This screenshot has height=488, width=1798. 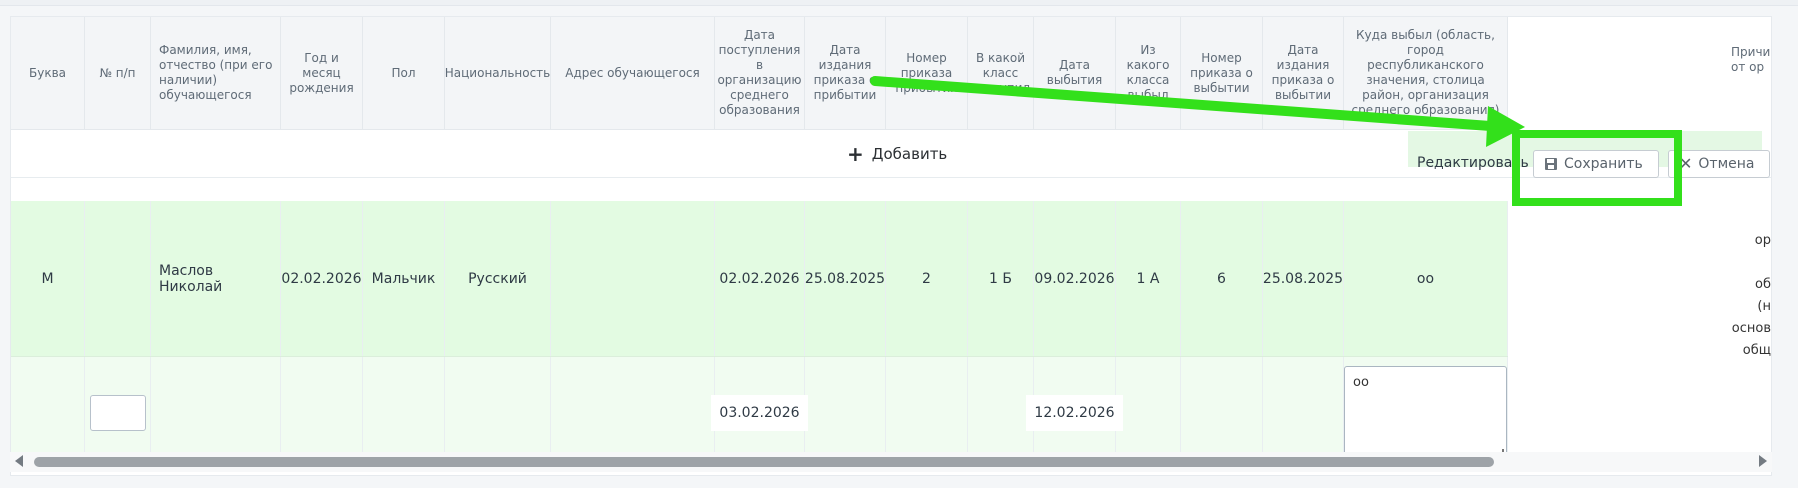 I want to click on scroll-right-icon, so click(x=1763, y=461).